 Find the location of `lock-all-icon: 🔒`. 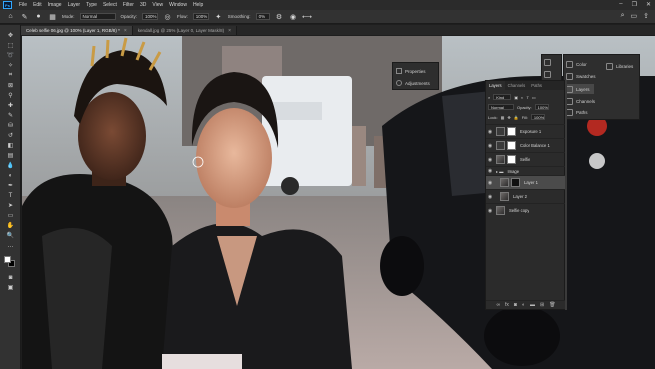

lock-all-icon: 🔒 is located at coordinates (516, 117).